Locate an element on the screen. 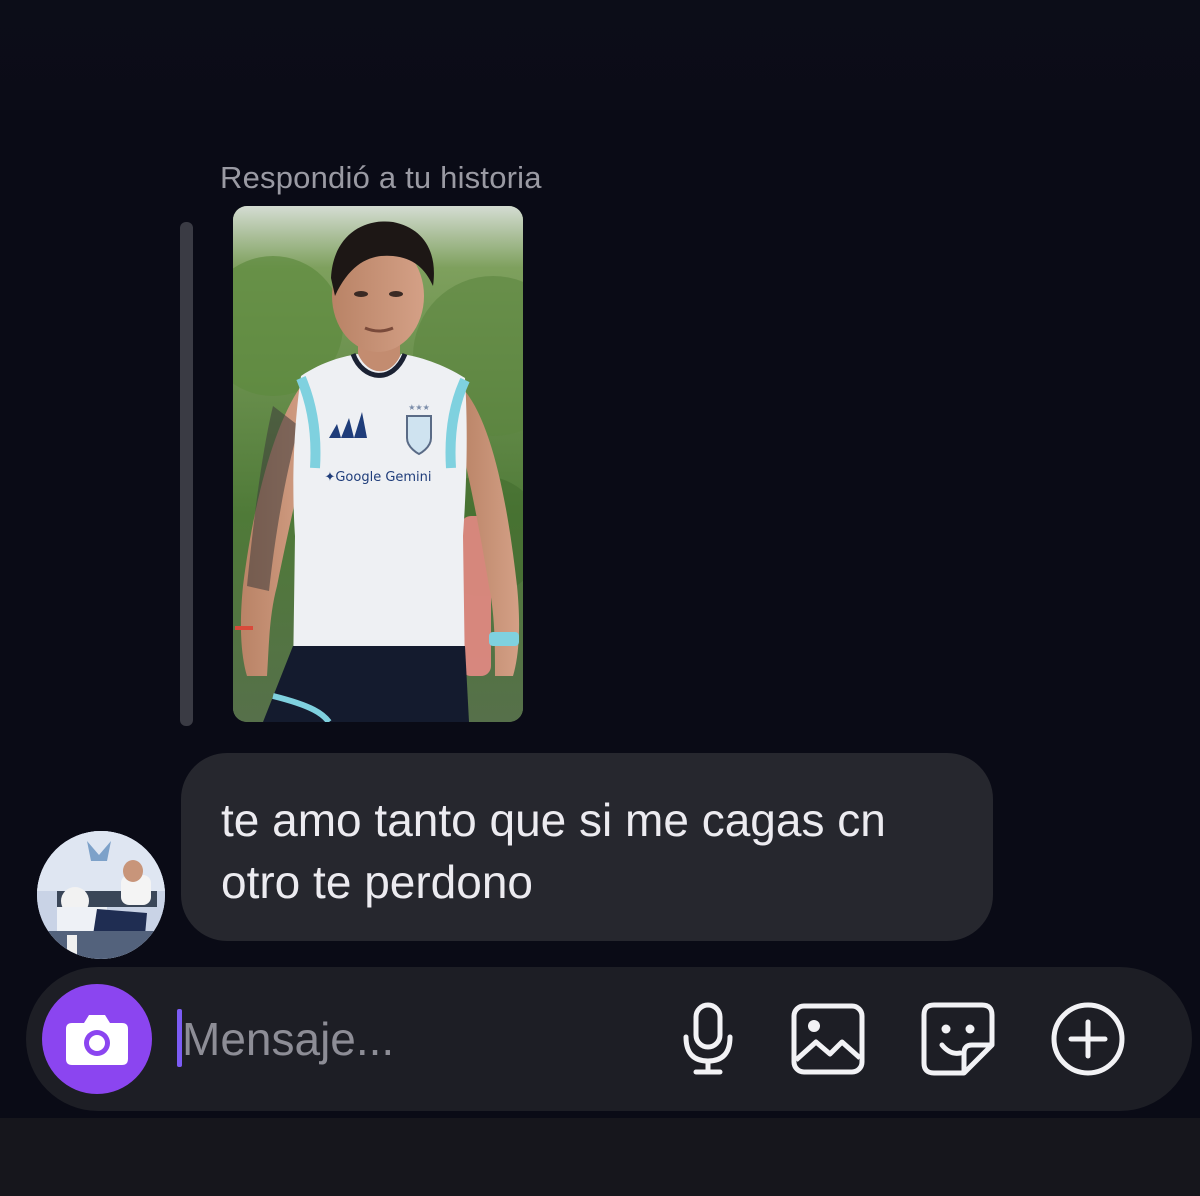 The width and height of the screenshot is (1200, 1196). shirt-sponsor: ✦Google Gemini is located at coordinates (377, 477).